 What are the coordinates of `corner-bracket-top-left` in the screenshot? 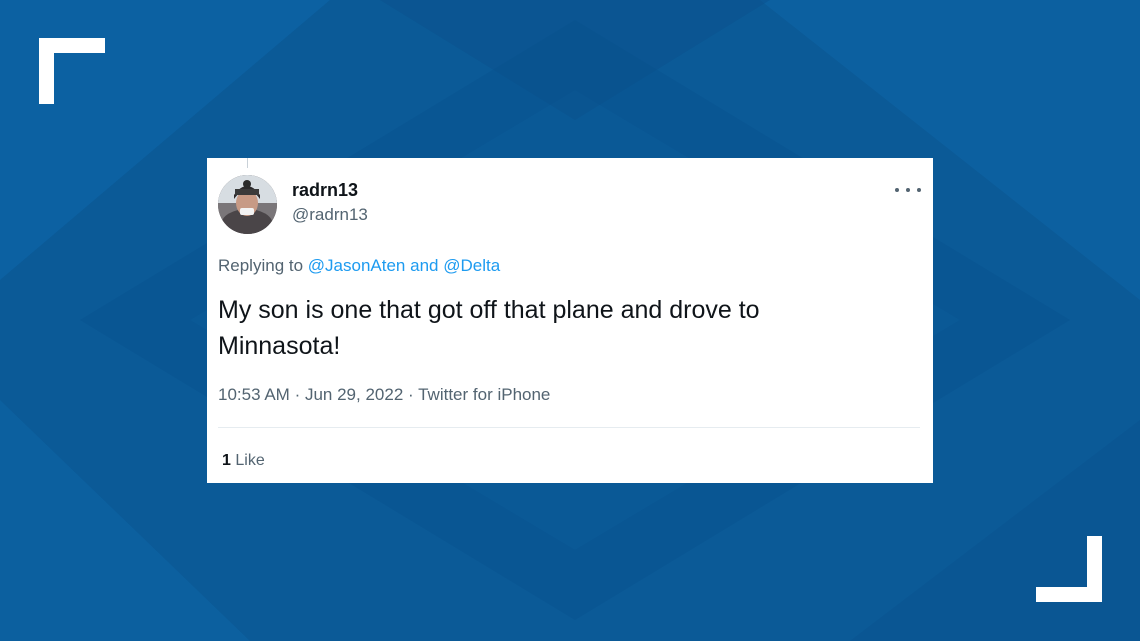 It's located at (72, 71).